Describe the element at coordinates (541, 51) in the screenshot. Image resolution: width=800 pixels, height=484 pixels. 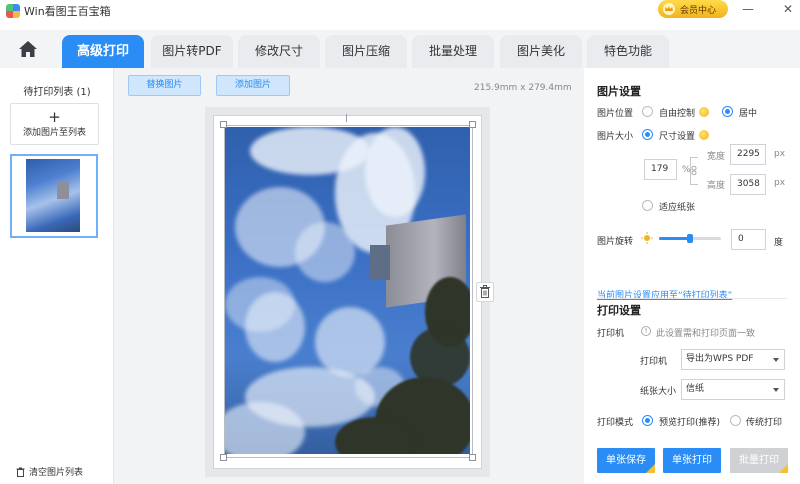
I see `tab-beautify: 图片美化` at that location.